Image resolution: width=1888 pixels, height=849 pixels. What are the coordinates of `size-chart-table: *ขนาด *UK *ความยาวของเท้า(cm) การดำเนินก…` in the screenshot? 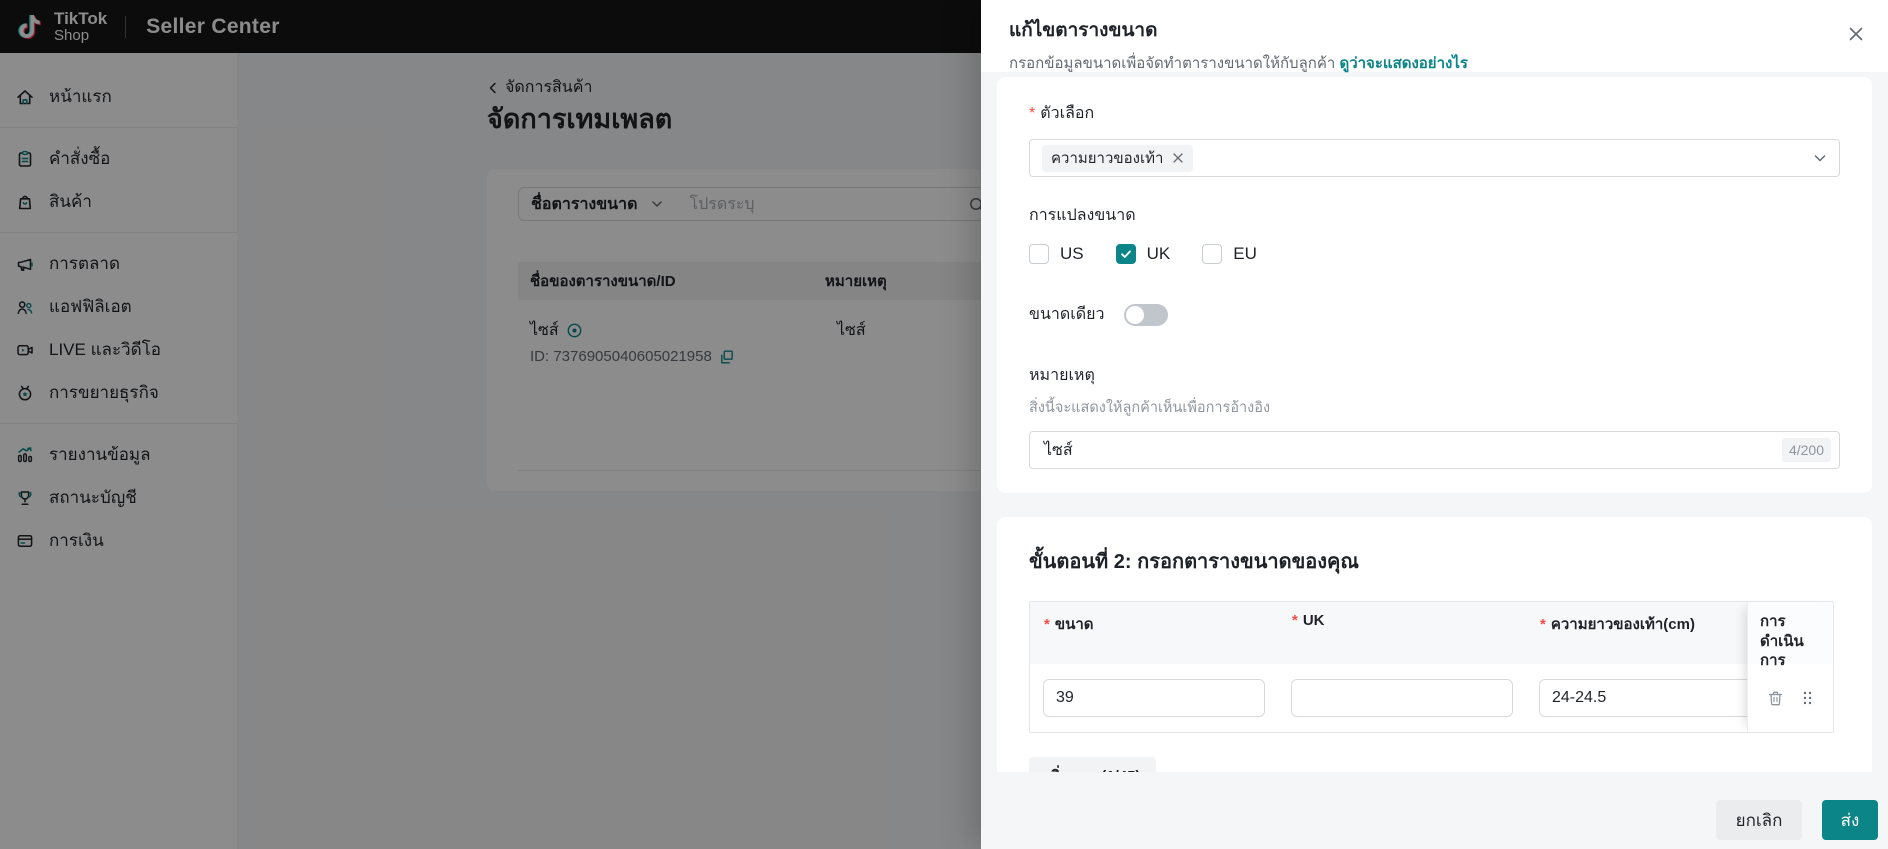 It's located at (1431, 667).